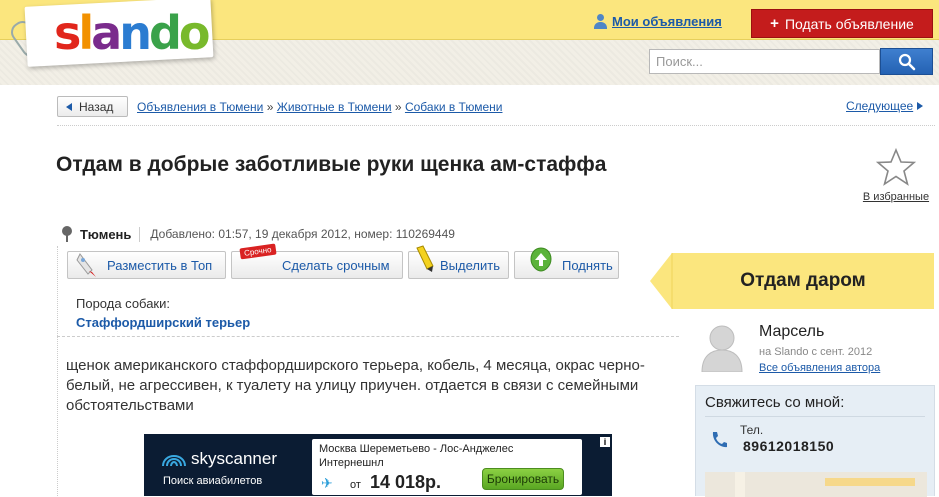 This screenshot has height=497, width=939. What do you see at coordinates (920, 106) in the screenshot?
I see `next-arrow-icon` at bounding box center [920, 106].